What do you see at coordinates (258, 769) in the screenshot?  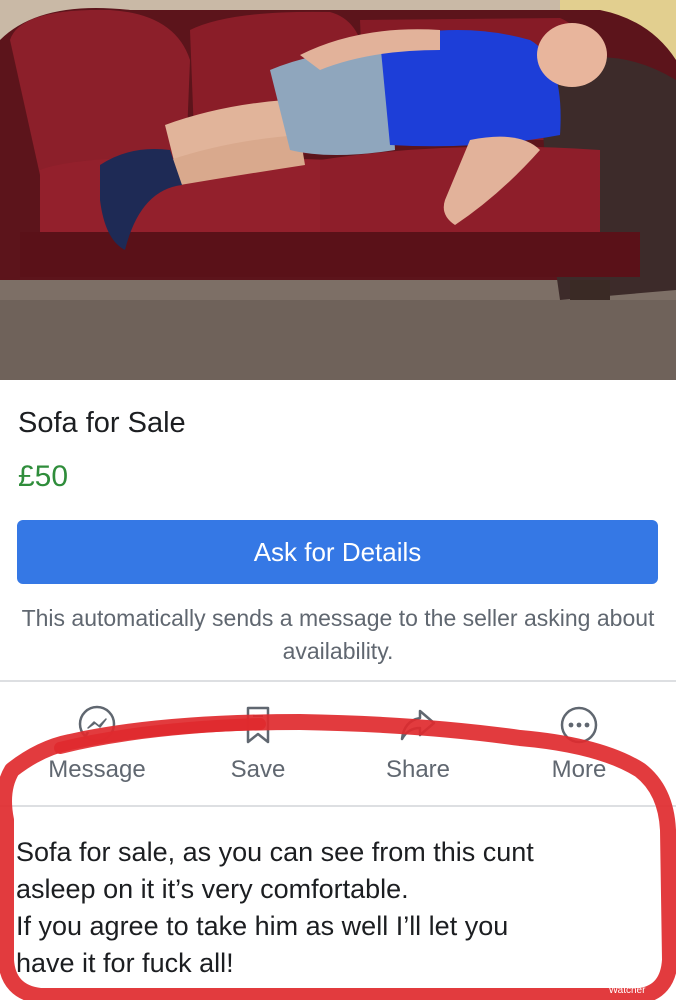 I see `save-label: Save` at bounding box center [258, 769].